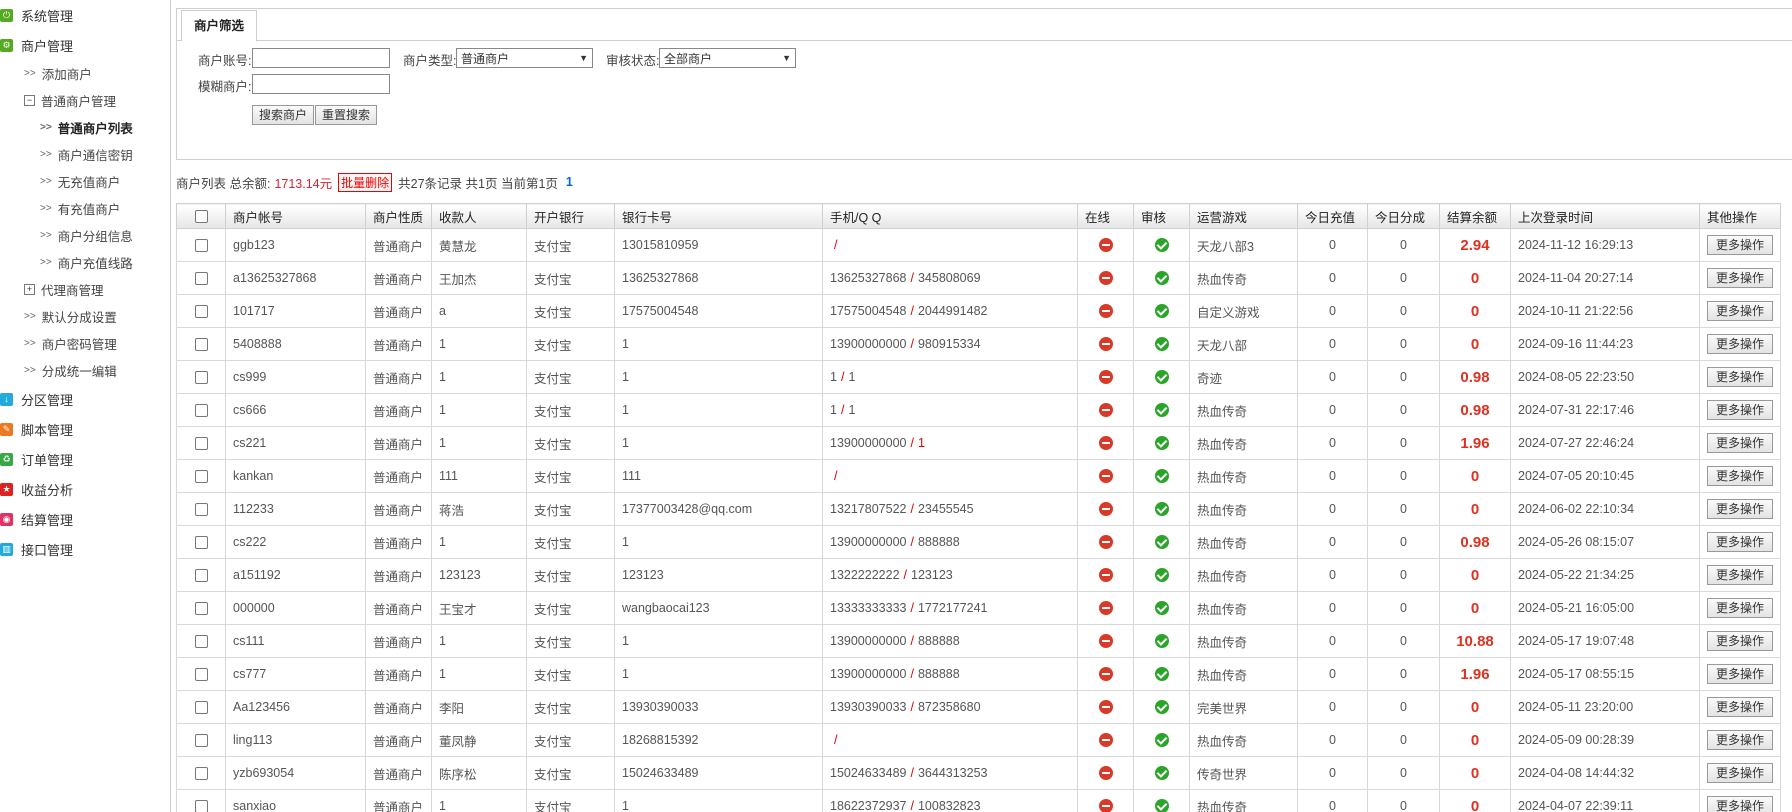  What do you see at coordinates (85, 316) in the screenshot?
I see `sidebar-item-11: >> 默认分成设置` at bounding box center [85, 316].